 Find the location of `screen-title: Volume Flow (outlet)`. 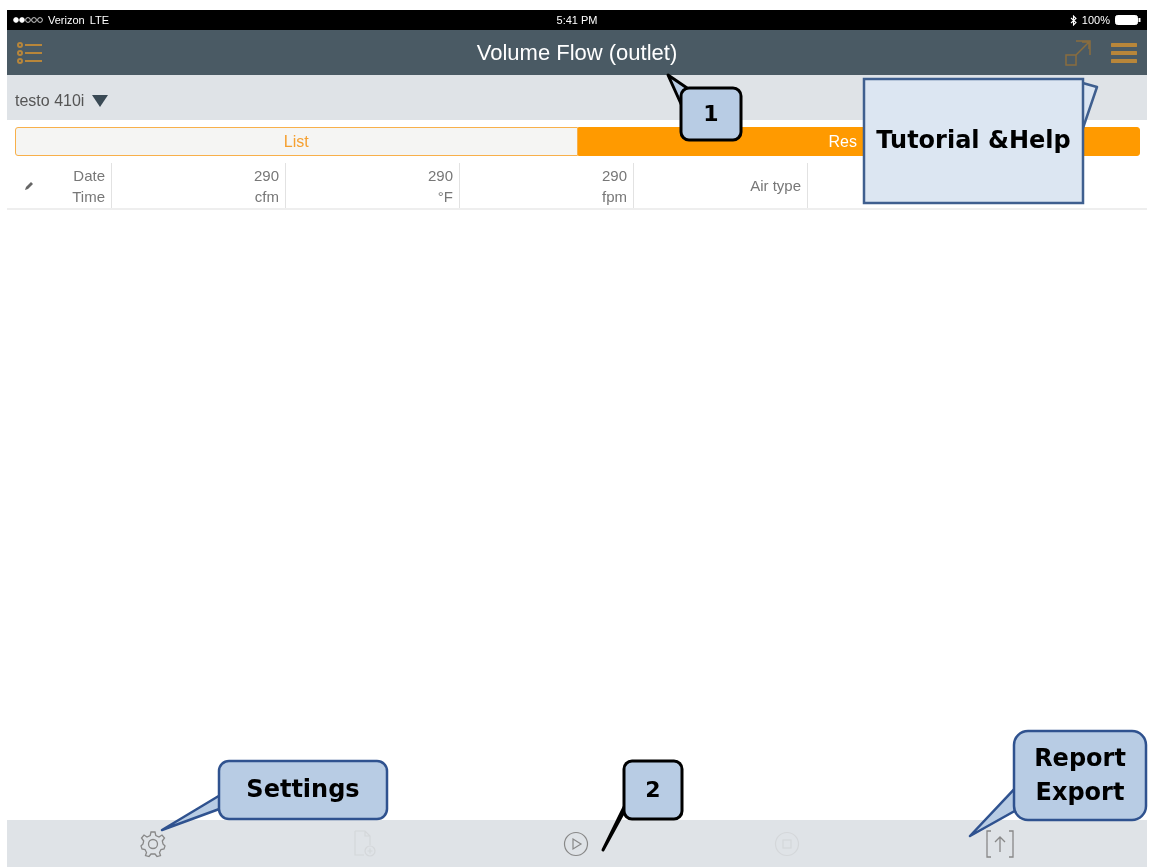

screen-title: Volume Flow (outlet) is located at coordinates (577, 52).